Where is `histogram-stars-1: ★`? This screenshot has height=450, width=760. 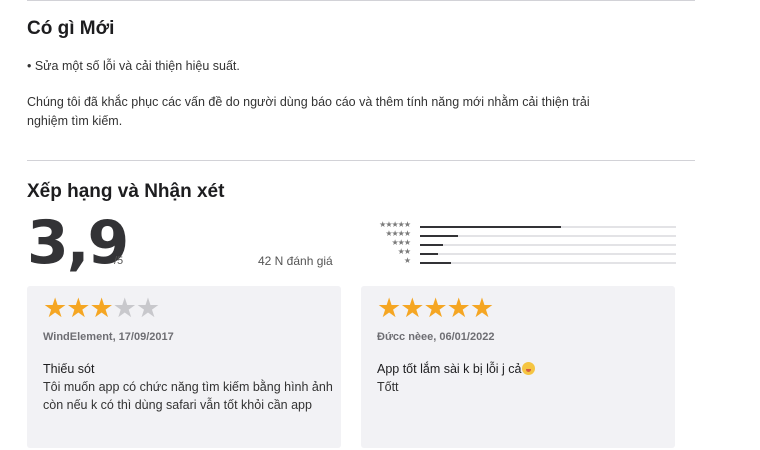
histogram-stars-1: ★ is located at coordinates (407, 260).